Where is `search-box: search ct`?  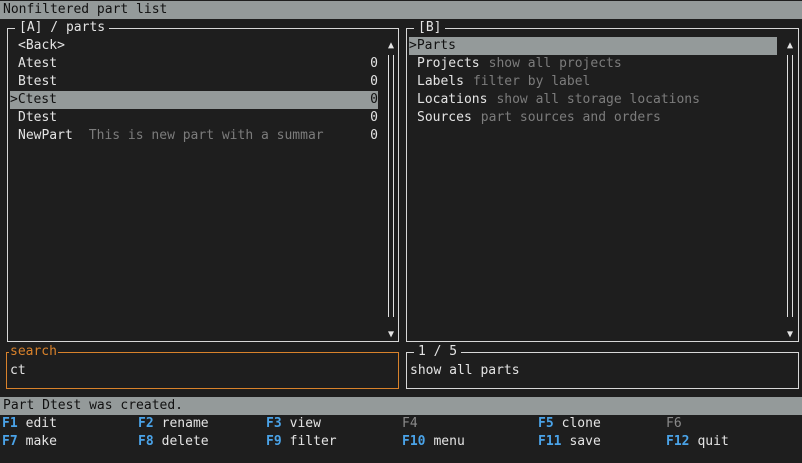 search-box: search ct is located at coordinates (202, 366).